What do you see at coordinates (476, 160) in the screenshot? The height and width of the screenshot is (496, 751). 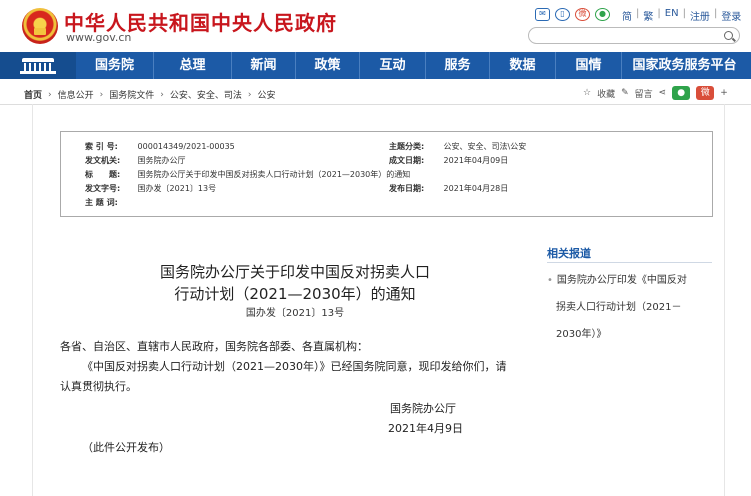 I see `meta-created-value: 2021年04月09日` at bounding box center [476, 160].